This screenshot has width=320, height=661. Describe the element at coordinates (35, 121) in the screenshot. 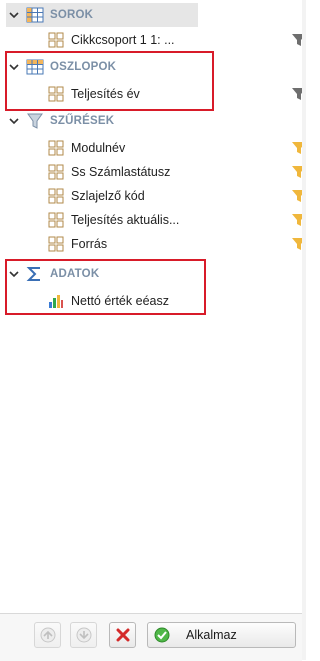

I see `funnel-icon` at that location.